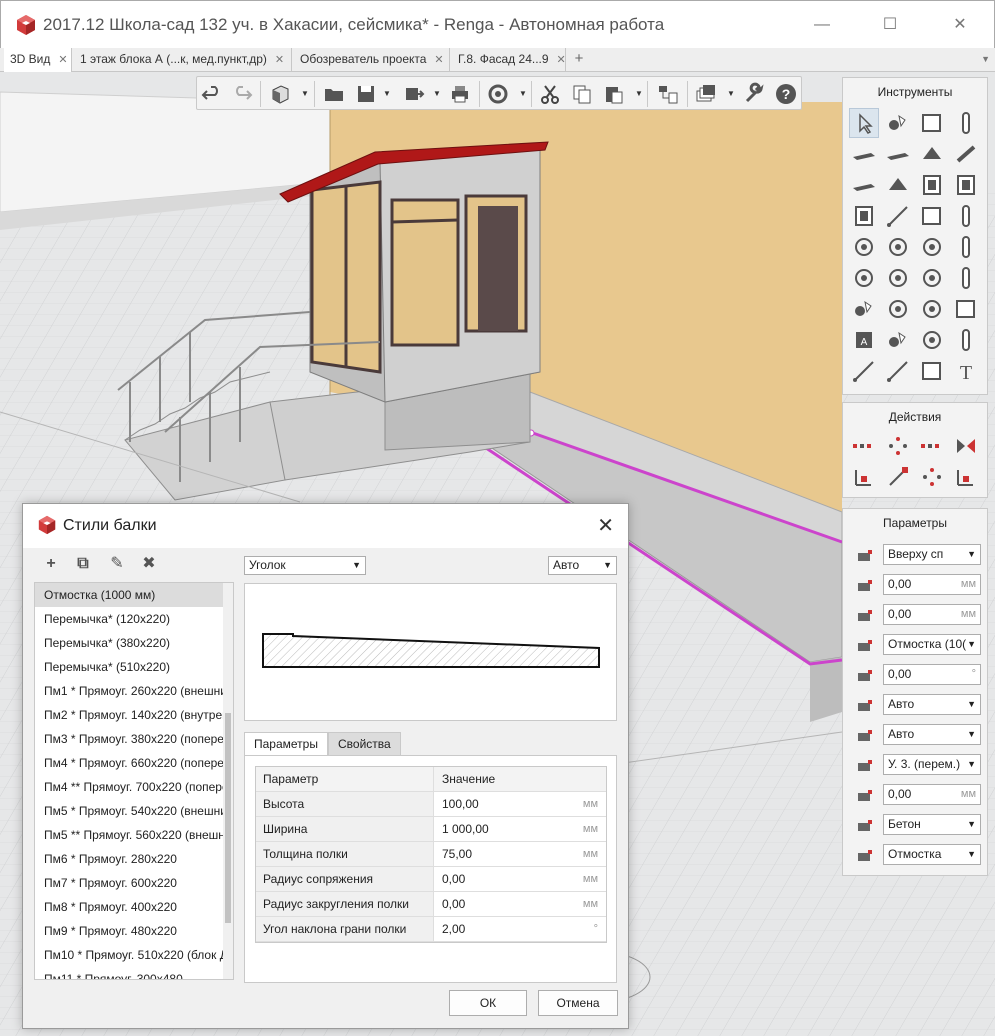 This screenshot has width=995, height=1036. What do you see at coordinates (966, 278) in the screenshot?
I see `accessory-icon` at bounding box center [966, 278].